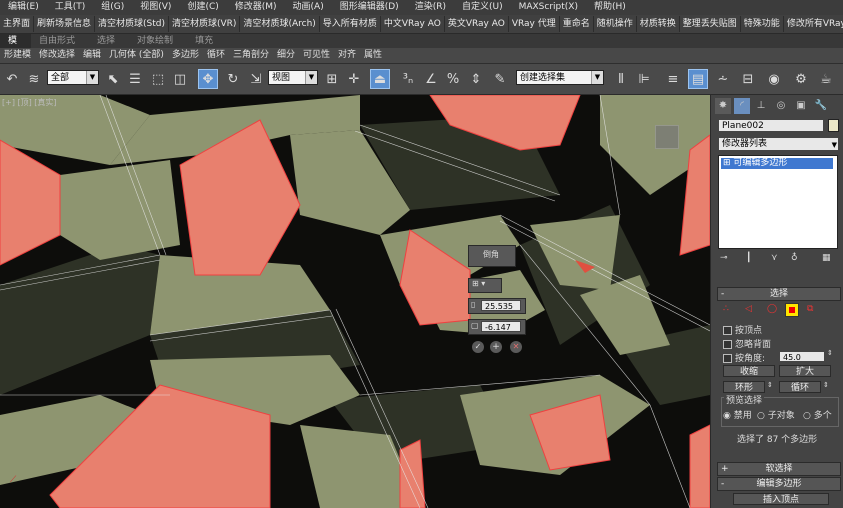  What do you see at coordinates (280, 24) in the screenshot?
I see `script-button-4: 清空材质球(Arch)` at bounding box center [280, 24].